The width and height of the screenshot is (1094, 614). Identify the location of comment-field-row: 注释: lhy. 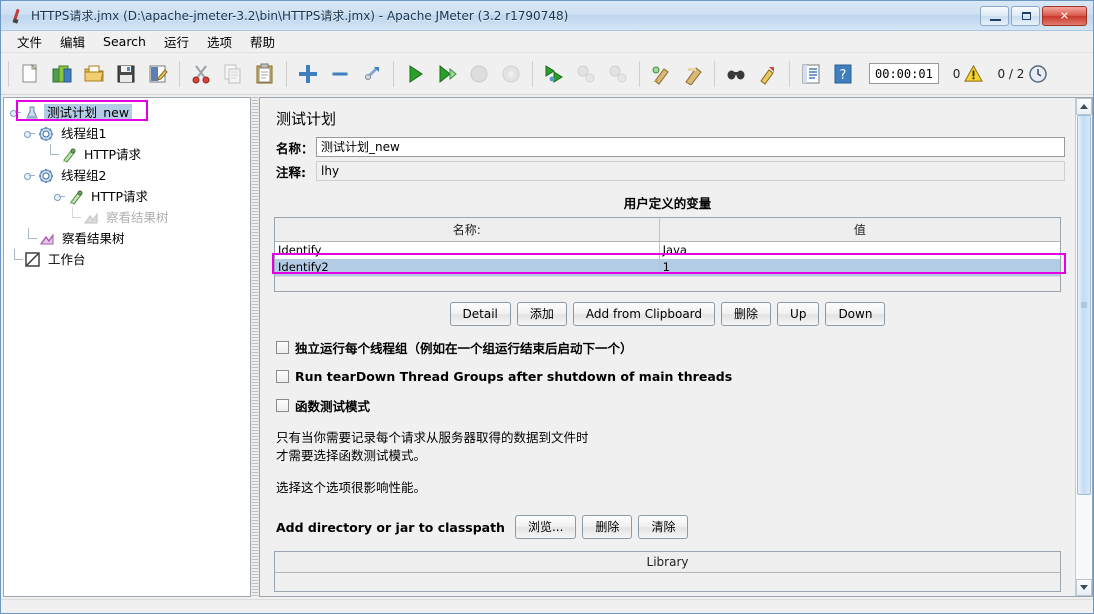
(667, 171).